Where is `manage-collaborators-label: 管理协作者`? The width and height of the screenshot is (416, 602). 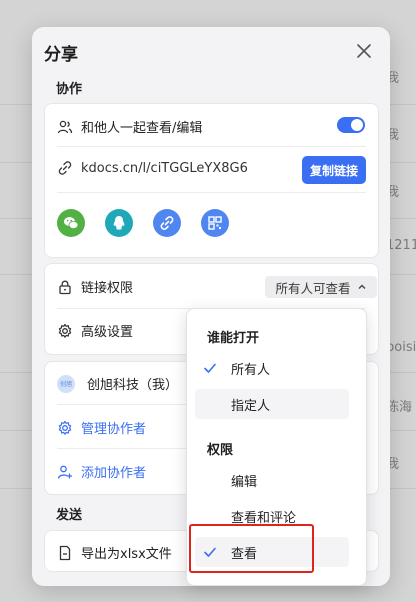 manage-collaborators-label: 管理协作者 is located at coordinates (114, 429).